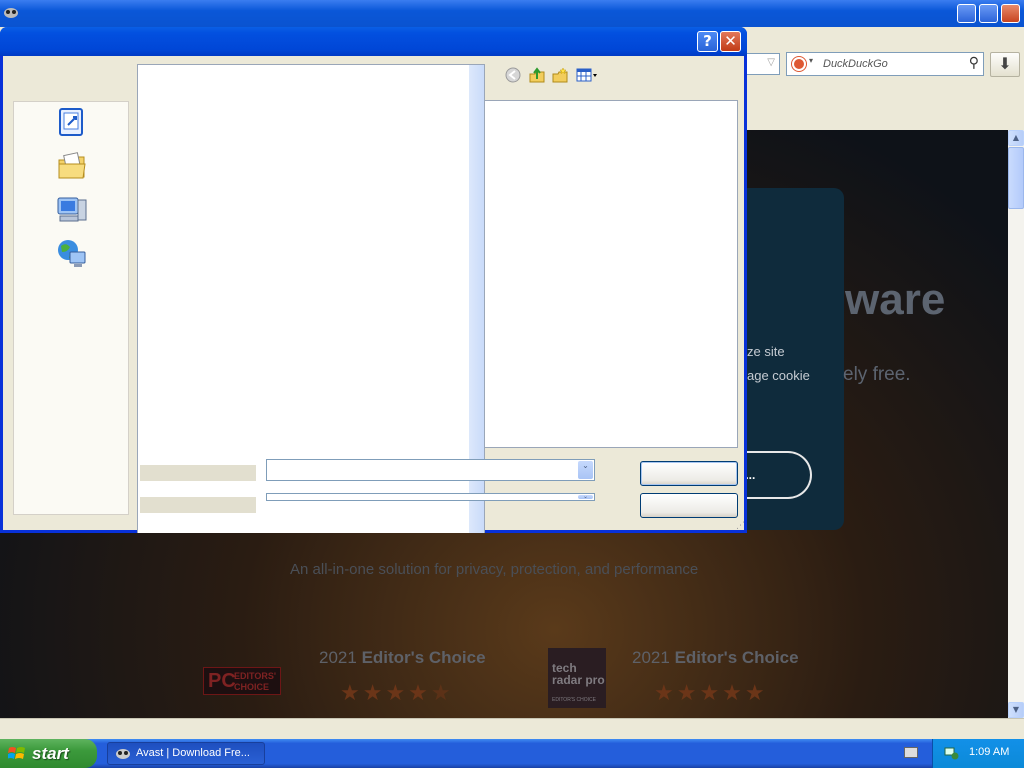 This screenshot has height=768, width=1024. What do you see at coordinates (766, 351) in the screenshot?
I see `hero-card-text: ze site` at bounding box center [766, 351].